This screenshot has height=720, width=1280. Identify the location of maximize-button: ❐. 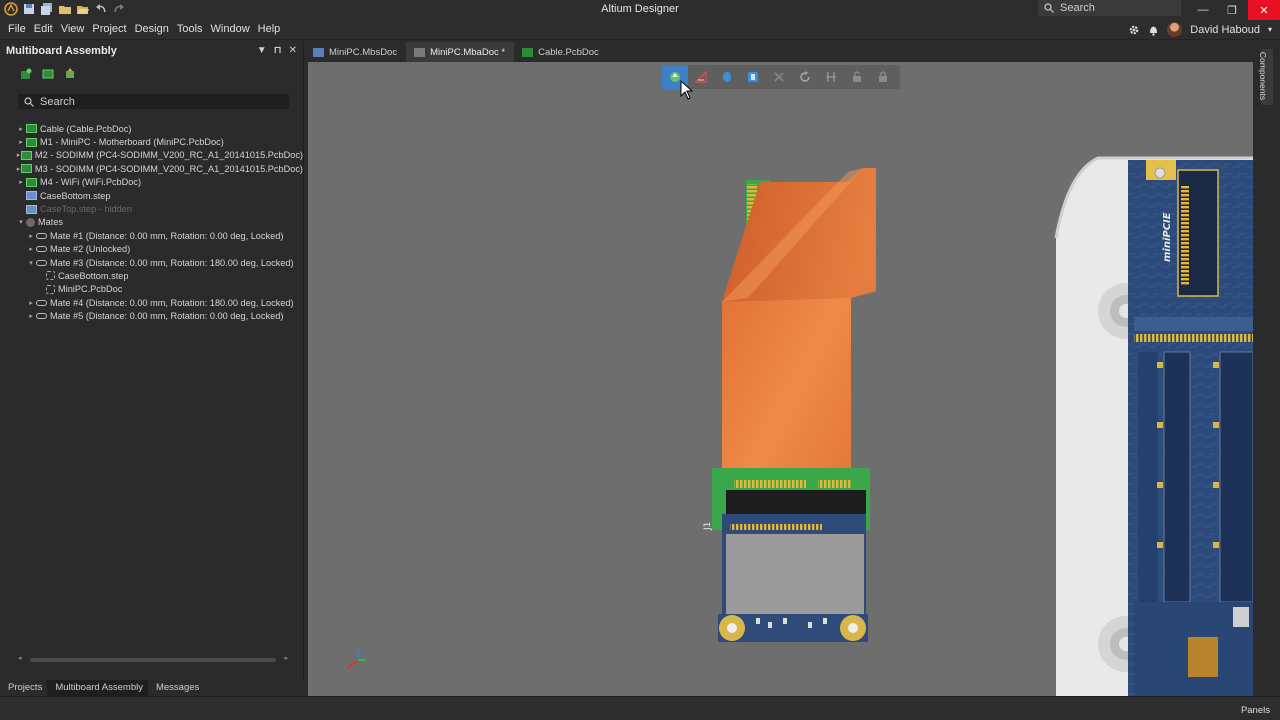
(1232, 10).